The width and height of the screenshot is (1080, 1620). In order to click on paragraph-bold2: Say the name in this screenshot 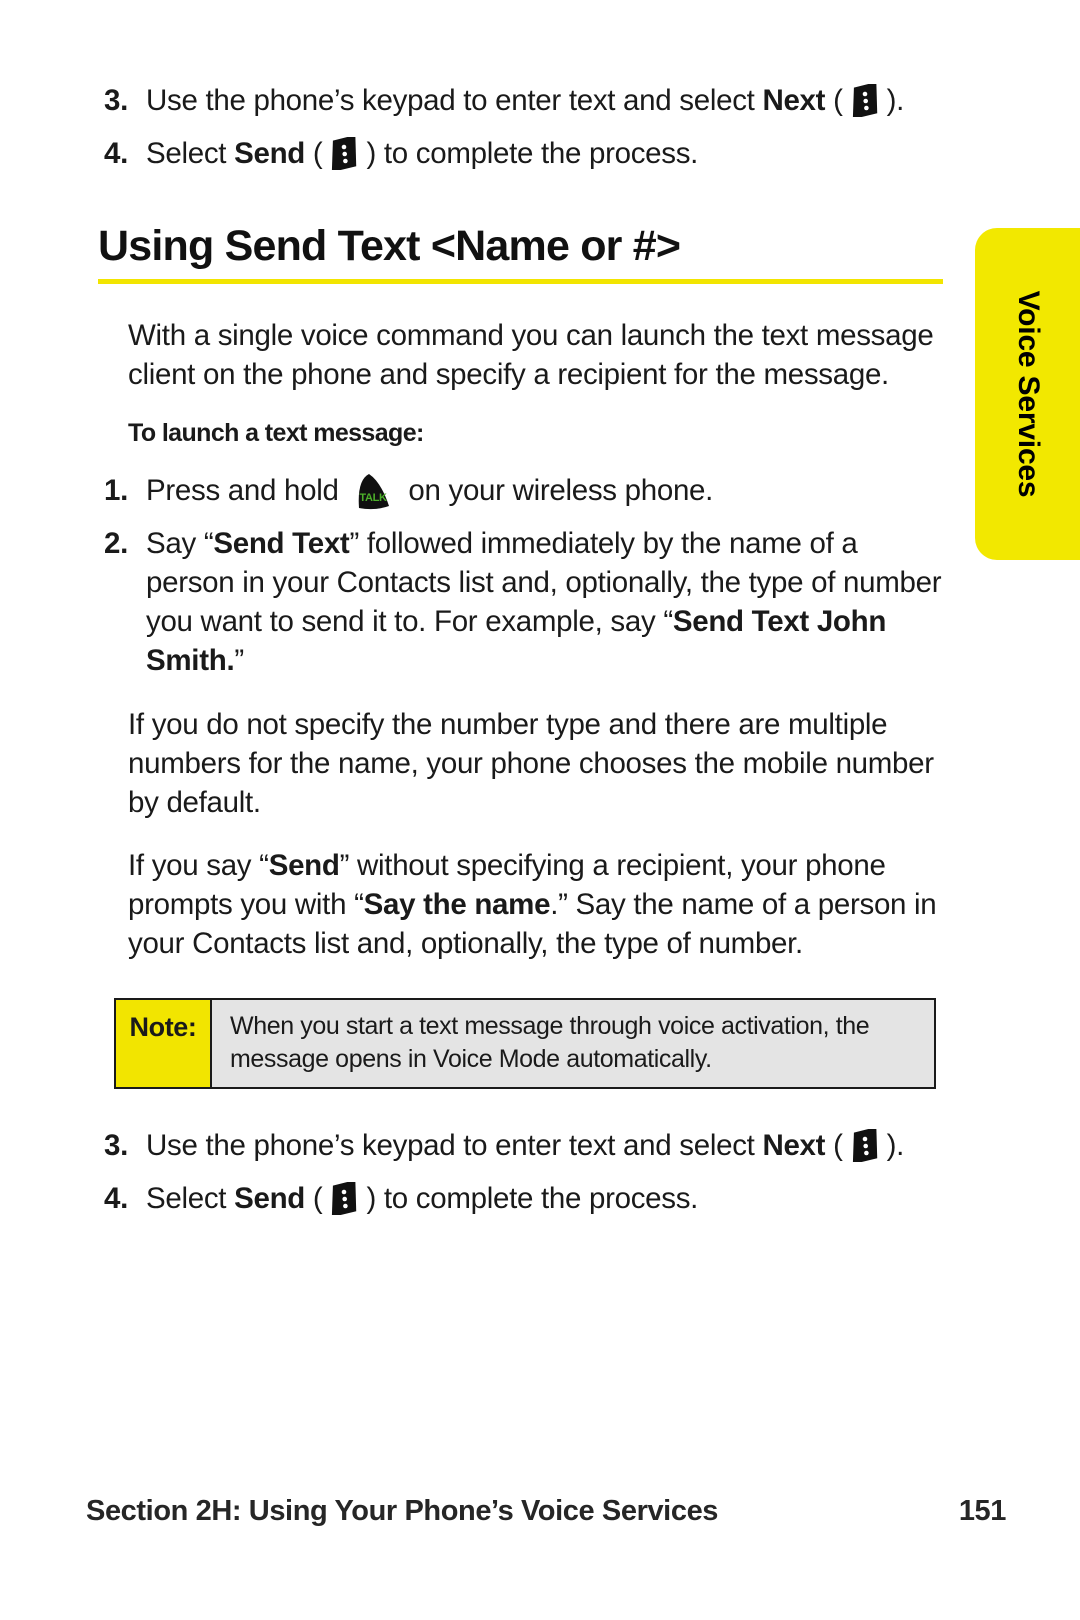, I will do `click(457, 905)`.